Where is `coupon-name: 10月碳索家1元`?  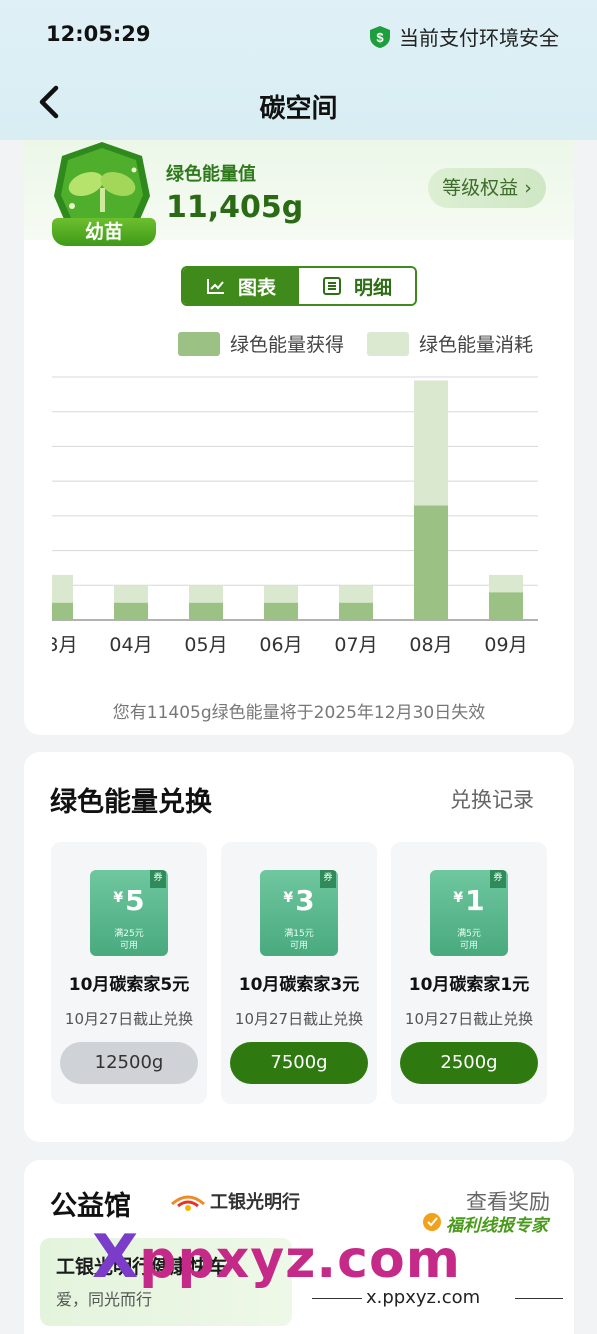
coupon-name: 10月碳索家1元 is located at coordinates (469, 985).